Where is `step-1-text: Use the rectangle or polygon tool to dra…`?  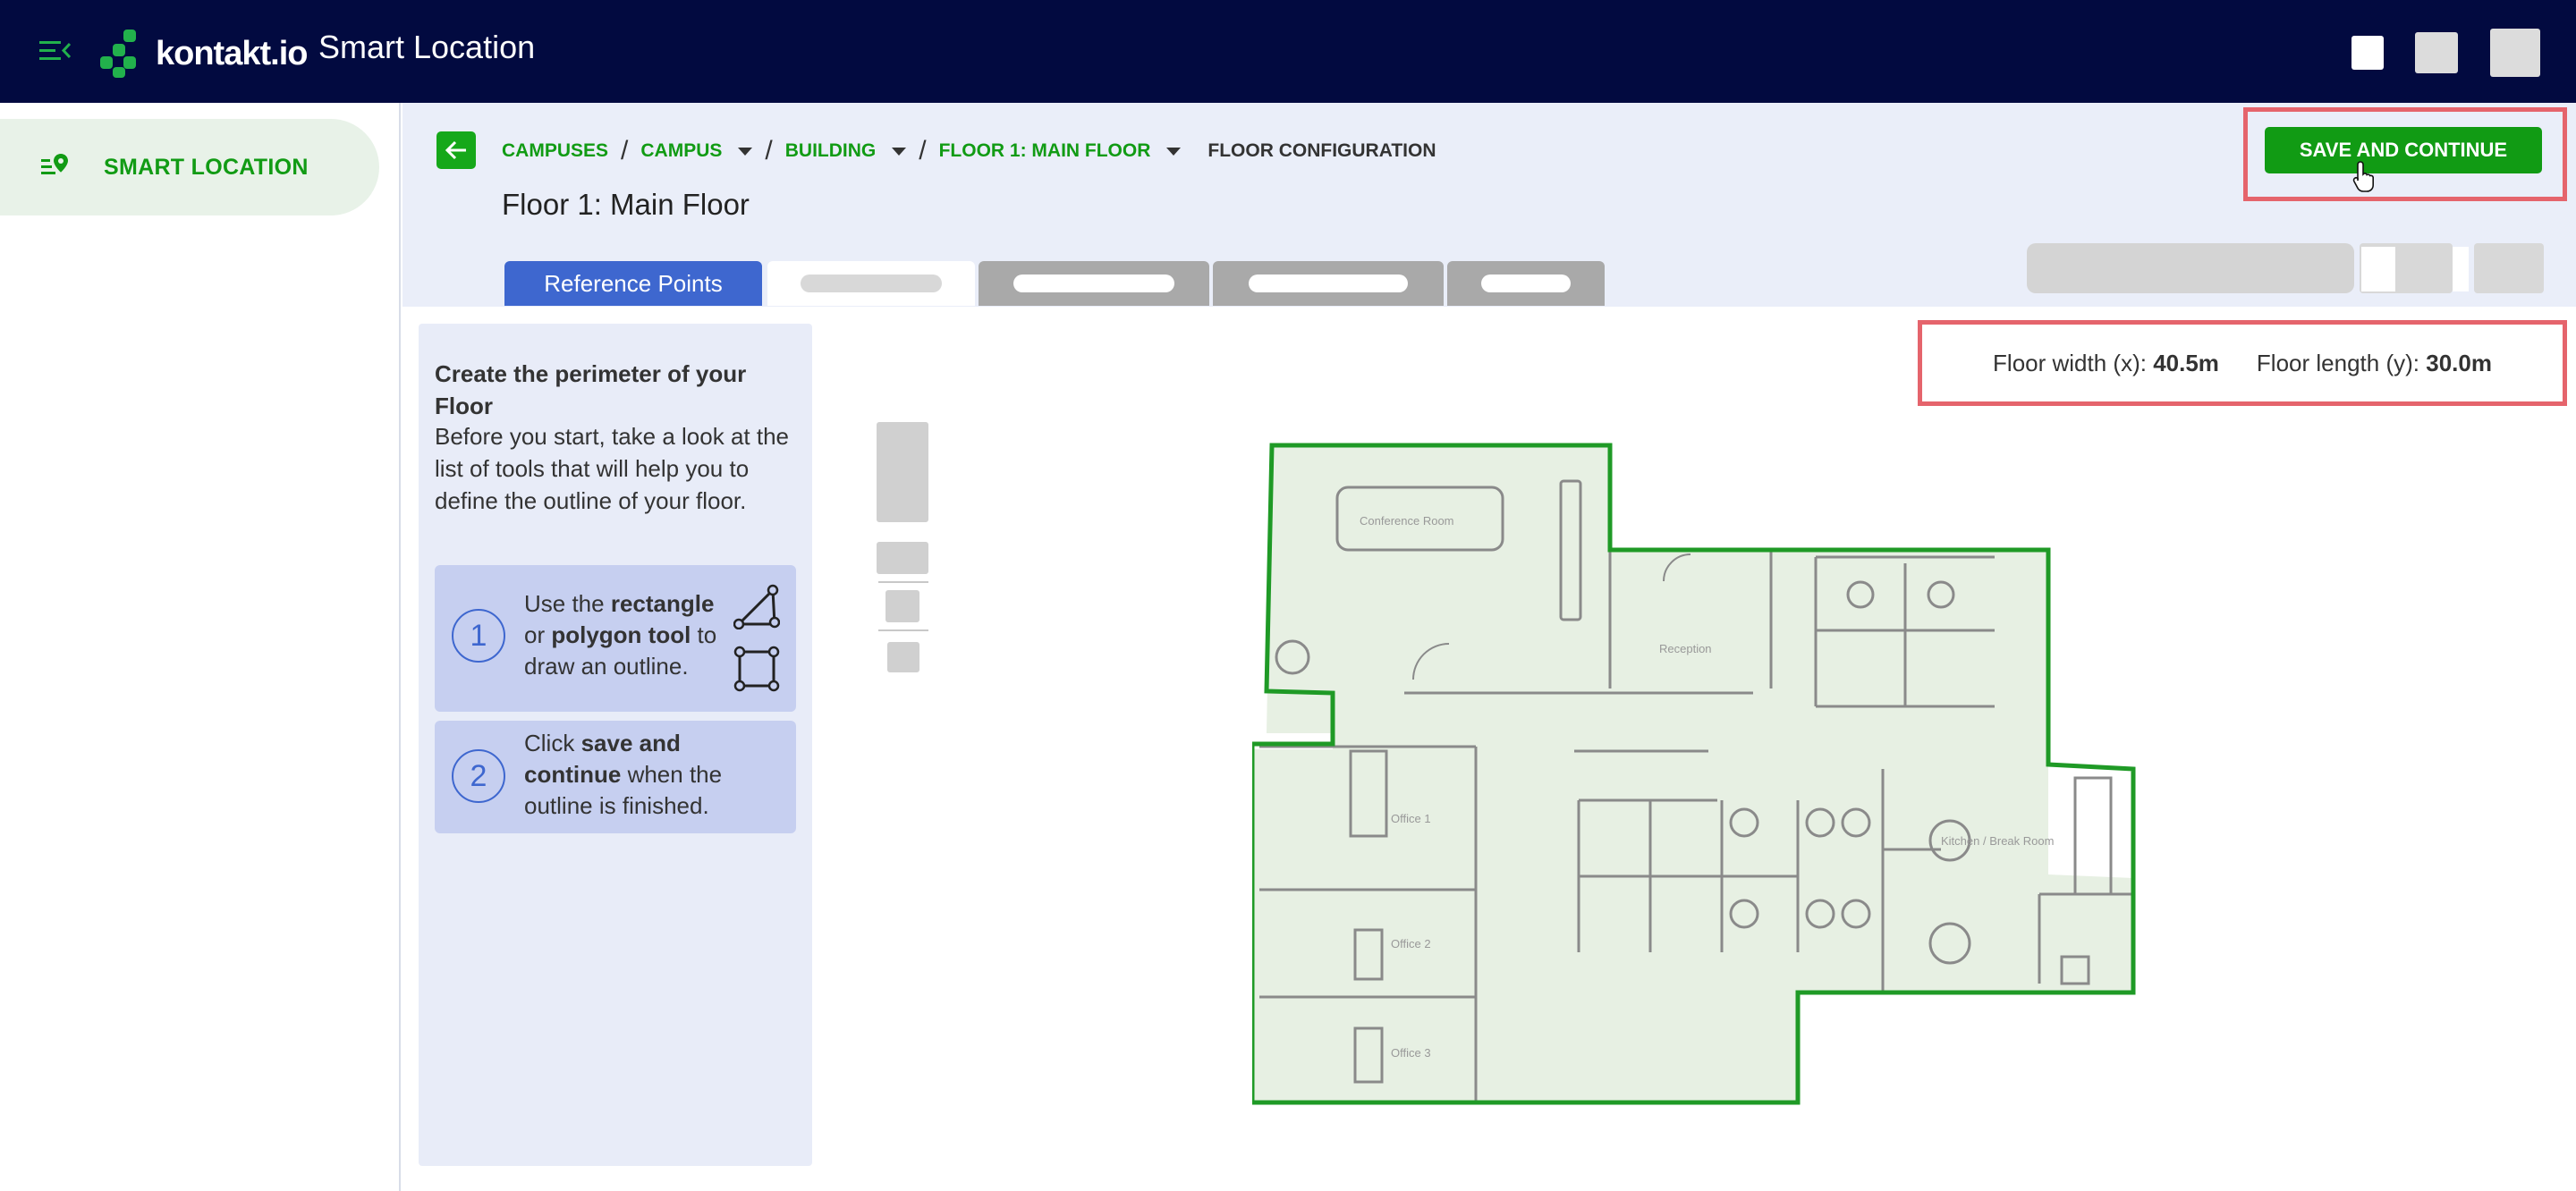 step-1-text: Use the rectangle or polygon tool to dra… is located at coordinates (620, 635).